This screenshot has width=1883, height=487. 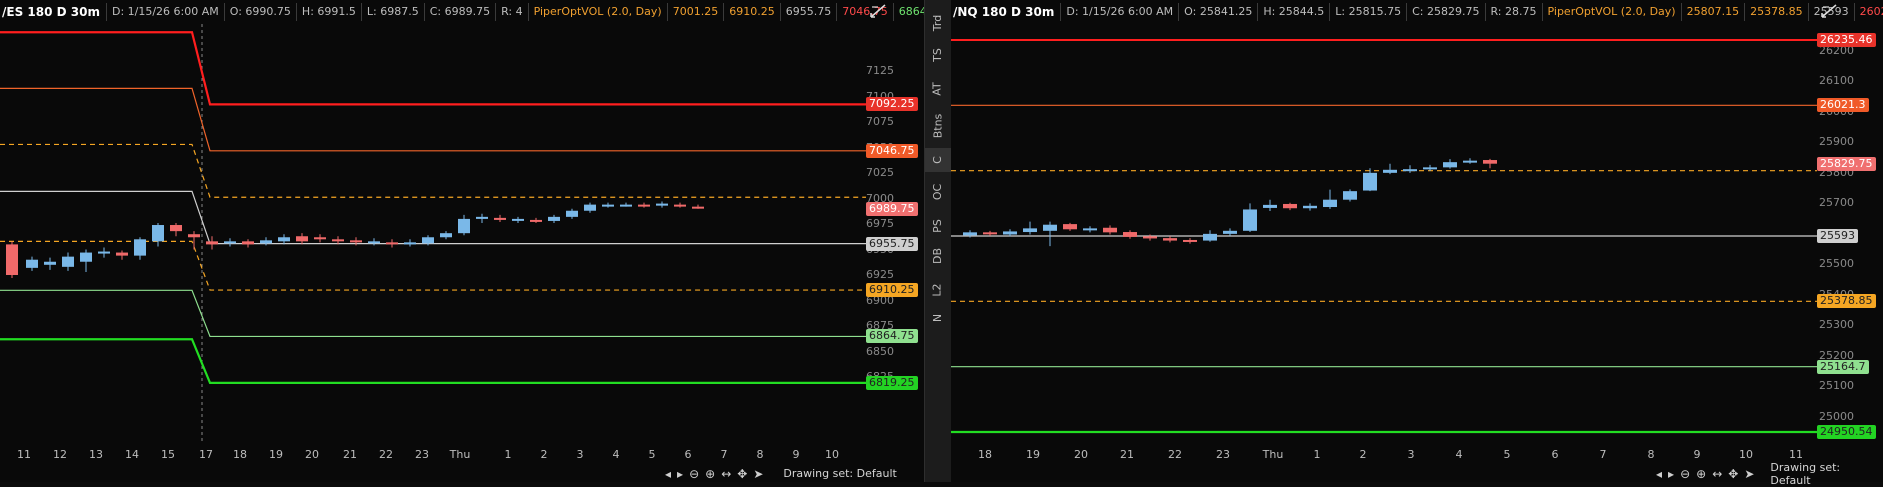 I want to click on side-tab-strip: Trd TS AT Btns C OC PS DB L2 N, so click(x=938, y=241).